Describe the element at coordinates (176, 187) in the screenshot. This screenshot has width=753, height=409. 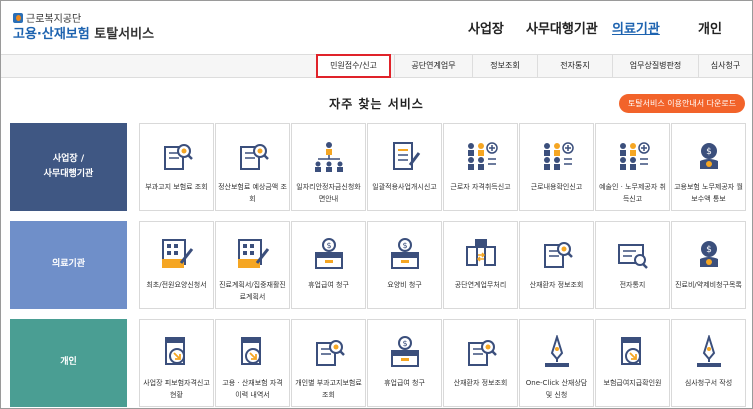
I see `service-tile-label: 부과고지 보험료 조회` at that location.